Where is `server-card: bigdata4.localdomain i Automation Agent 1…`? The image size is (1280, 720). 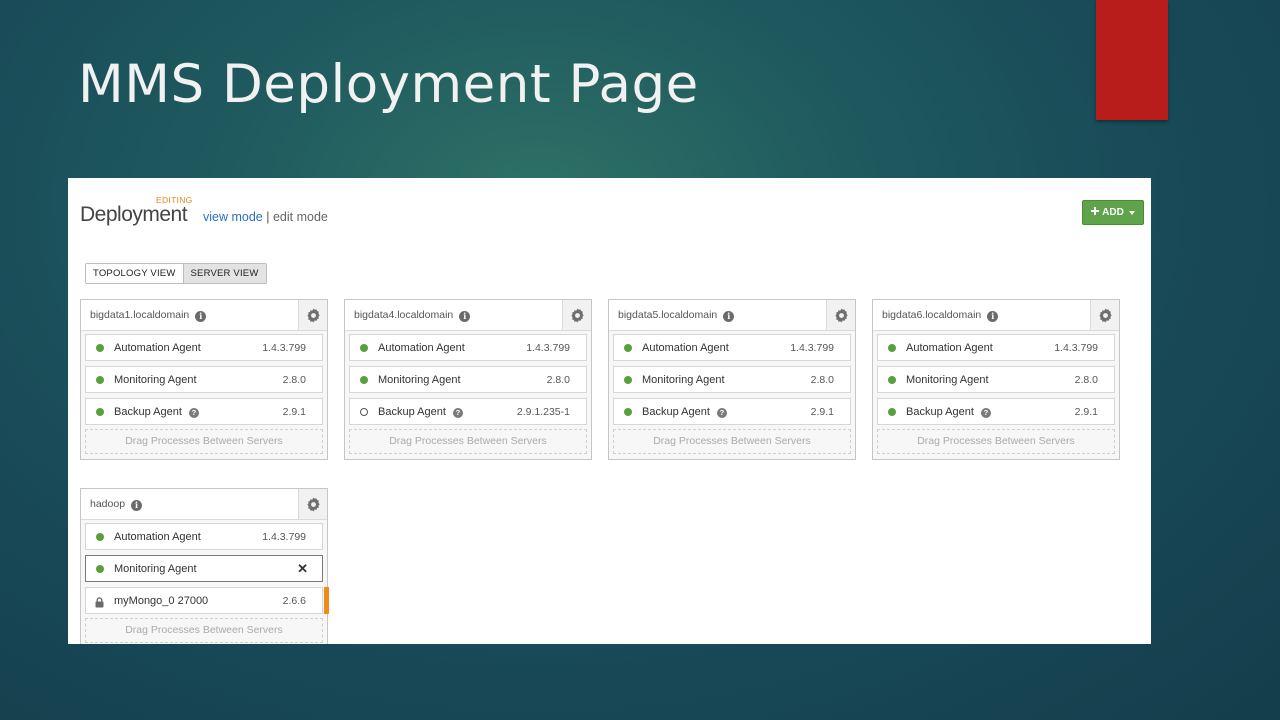
server-card: bigdata4.localdomain i Automation Agent 1… is located at coordinates (468, 379).